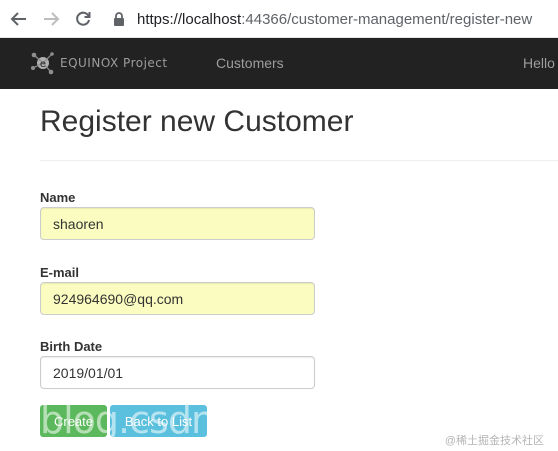  I want to click on create-button: Create, so click(73, 421).